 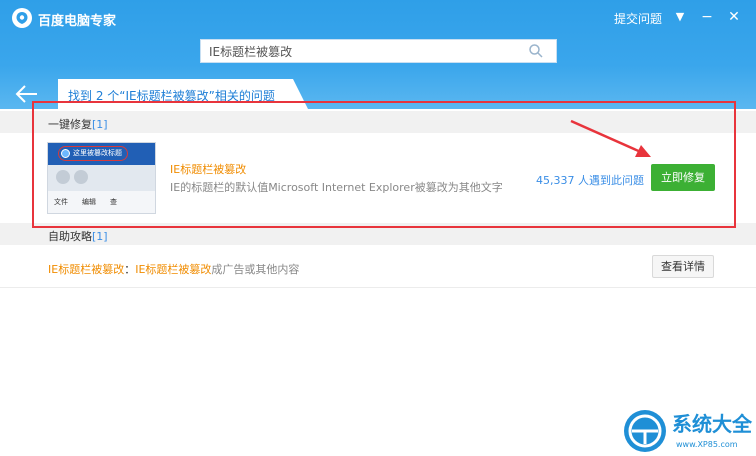 I want to click on guide-title: 自助攻略[1], so click(x=78, y=236).